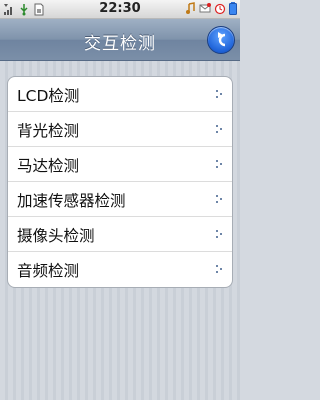 This screenshot has width=320, height=400. Describe the element at coordinates (205, 8) in the screenshot. I see `mail-icon` at that location.